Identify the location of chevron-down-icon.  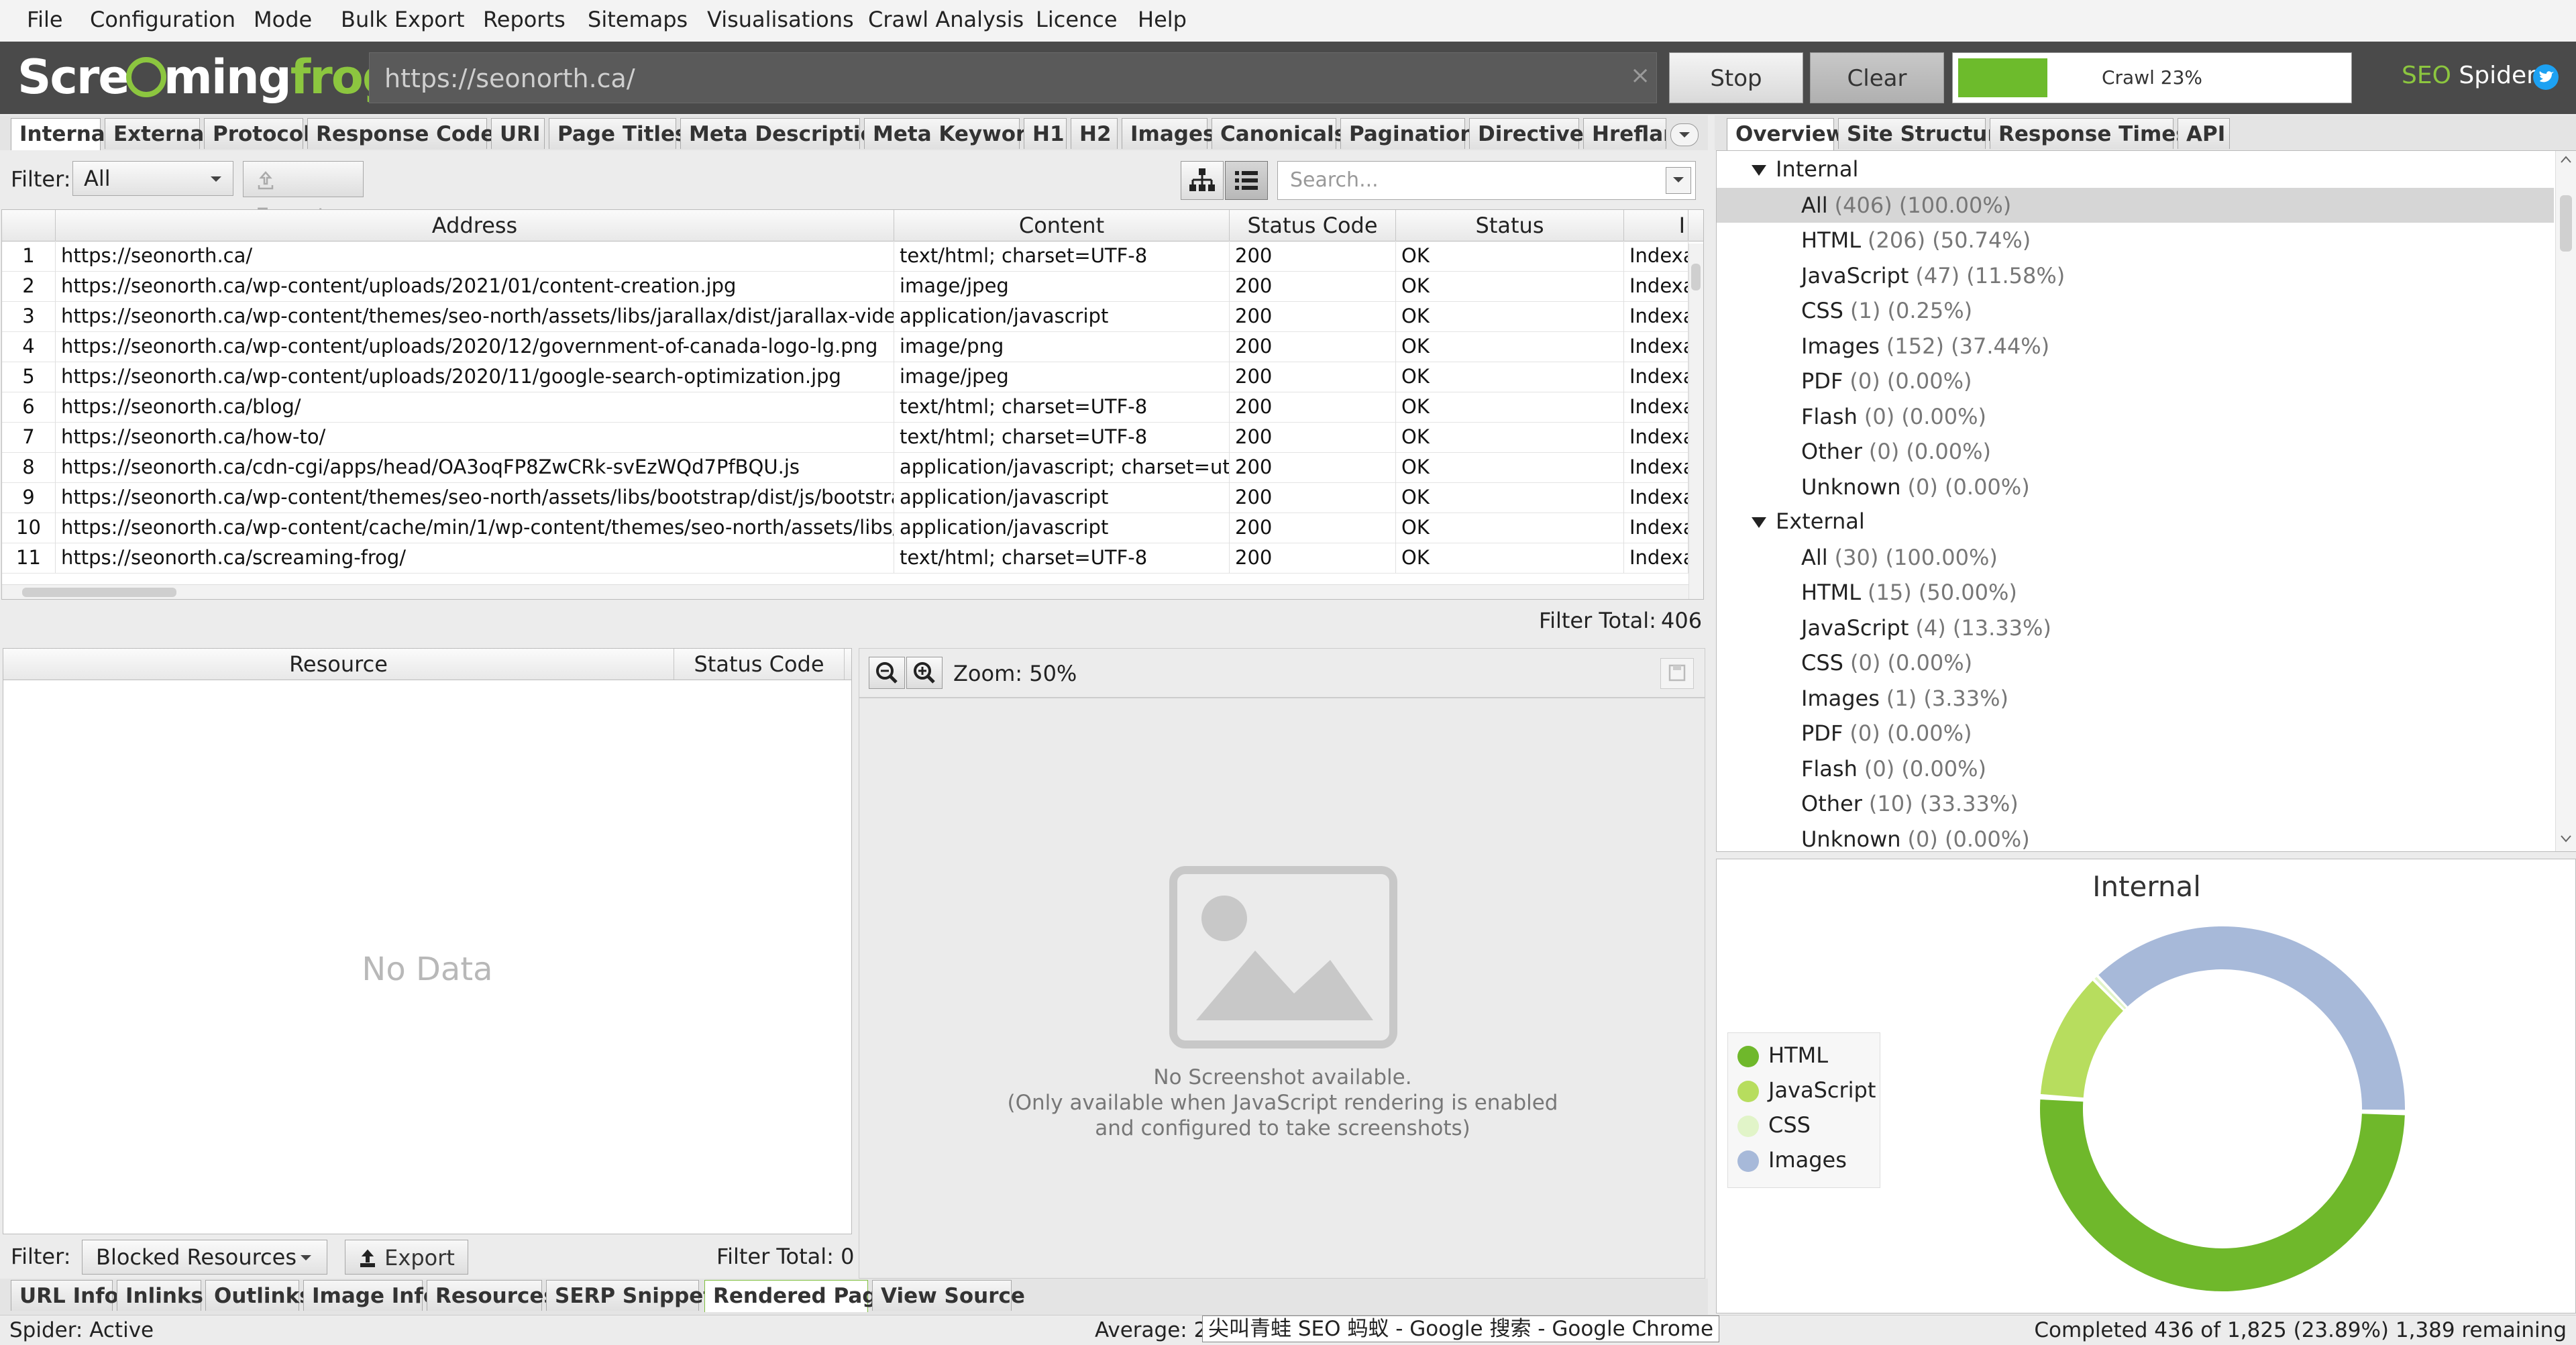
(2566, 838).